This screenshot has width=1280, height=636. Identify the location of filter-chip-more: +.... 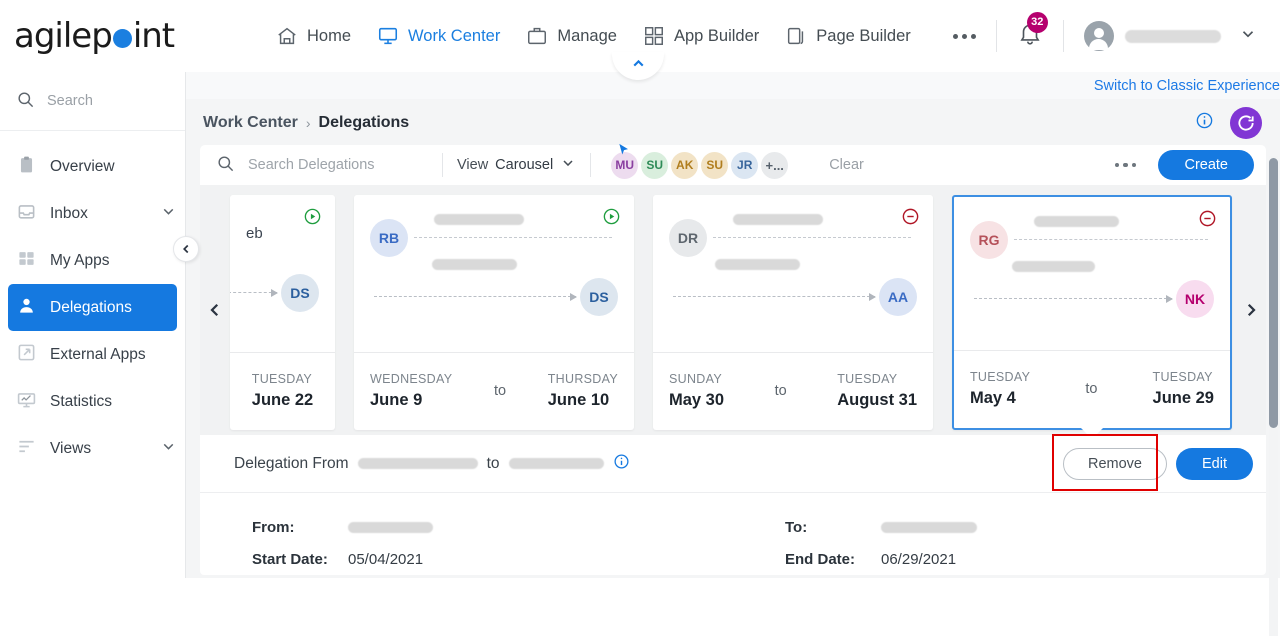
(775, 165).